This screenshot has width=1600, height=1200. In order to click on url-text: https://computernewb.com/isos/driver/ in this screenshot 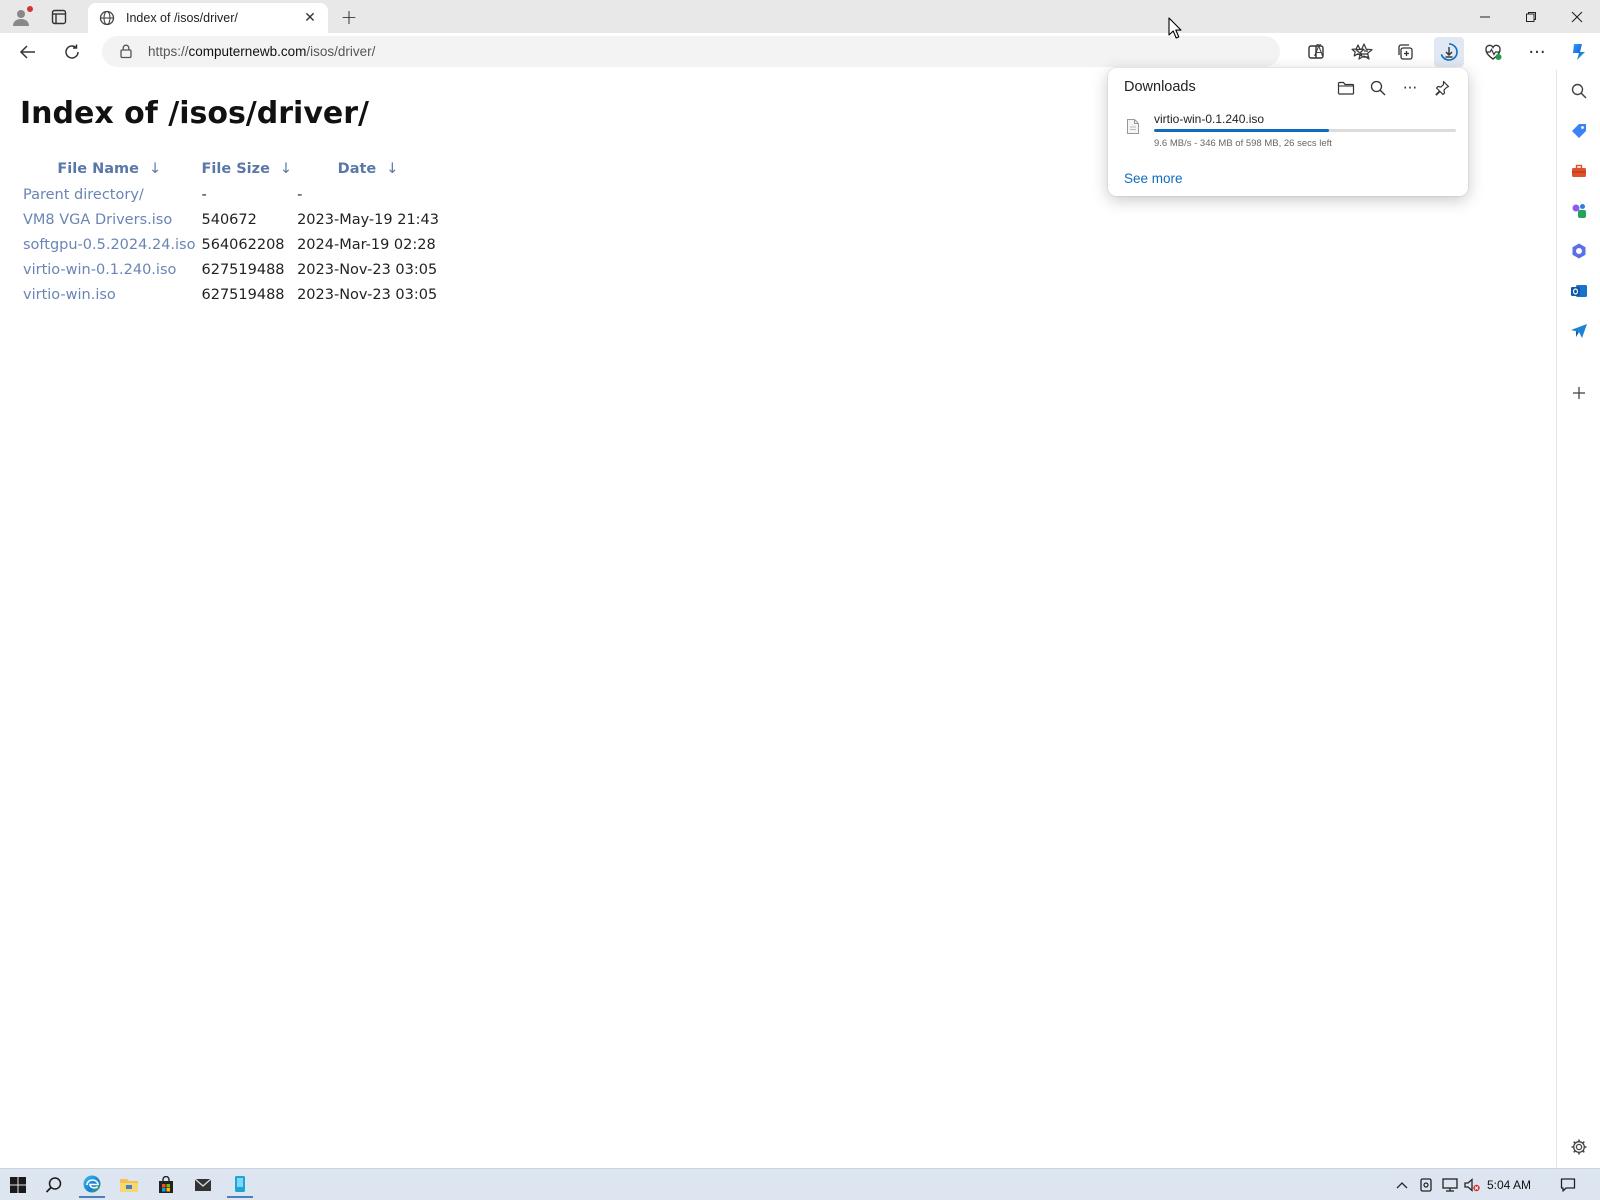, I will do `click(261, 51)`.